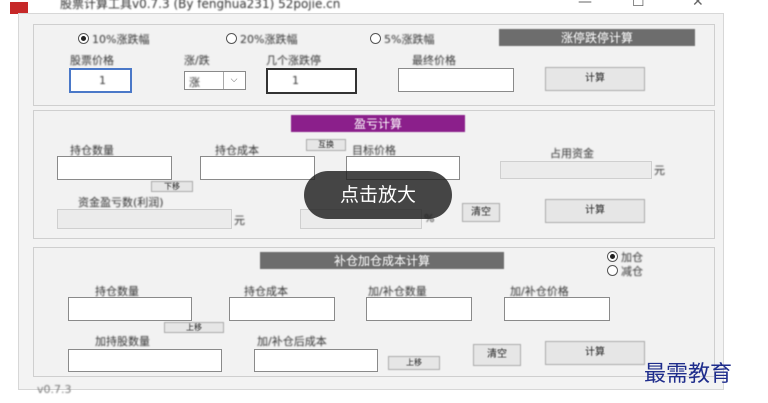 This screenshot has width=768, height=403. Describe the element at coordinates (585, 5) in the screenshot. I see `minimize-button: —` at that location.